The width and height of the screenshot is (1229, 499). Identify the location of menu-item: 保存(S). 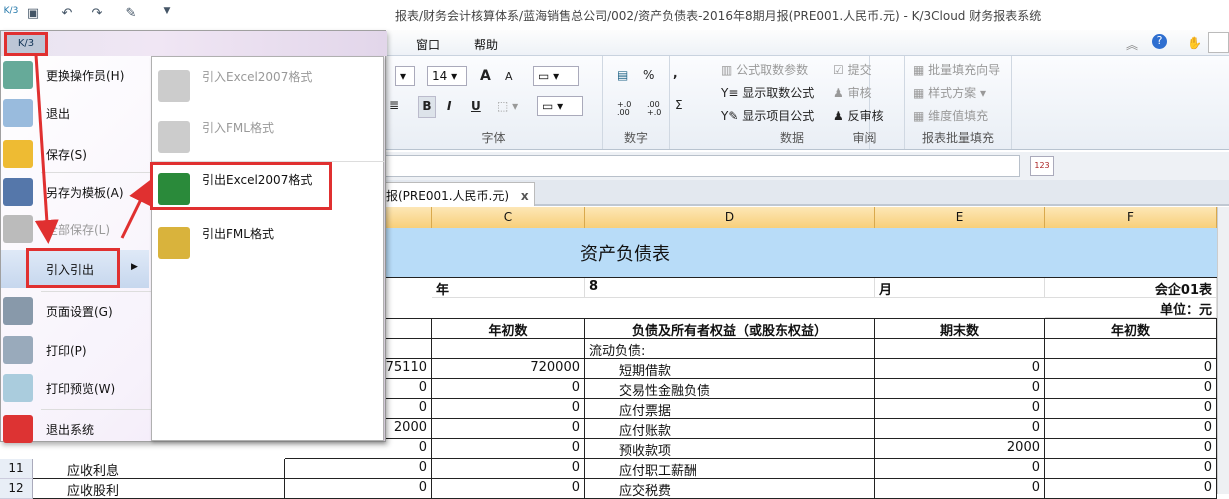
(75, 154).